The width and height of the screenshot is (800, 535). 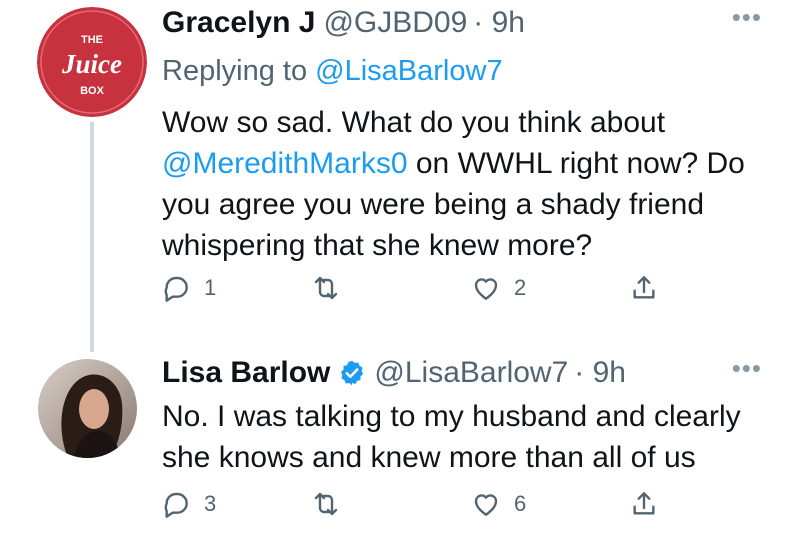 I want to click on tweet-text-line: she knows and knew more than all of us, so click(x=429, y=457).